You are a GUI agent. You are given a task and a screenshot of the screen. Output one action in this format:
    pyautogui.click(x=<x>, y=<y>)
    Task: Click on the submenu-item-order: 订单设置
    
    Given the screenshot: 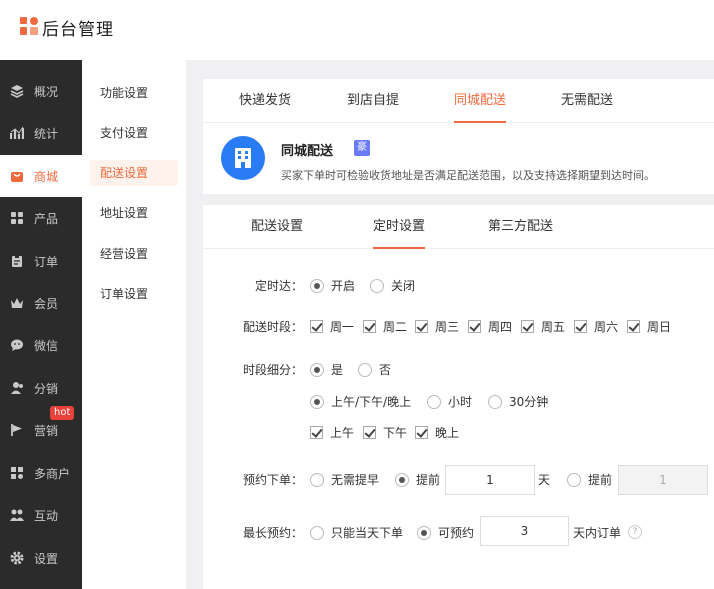 What is the action you would take?
    pyautogui.click(x=134, y=294)
    